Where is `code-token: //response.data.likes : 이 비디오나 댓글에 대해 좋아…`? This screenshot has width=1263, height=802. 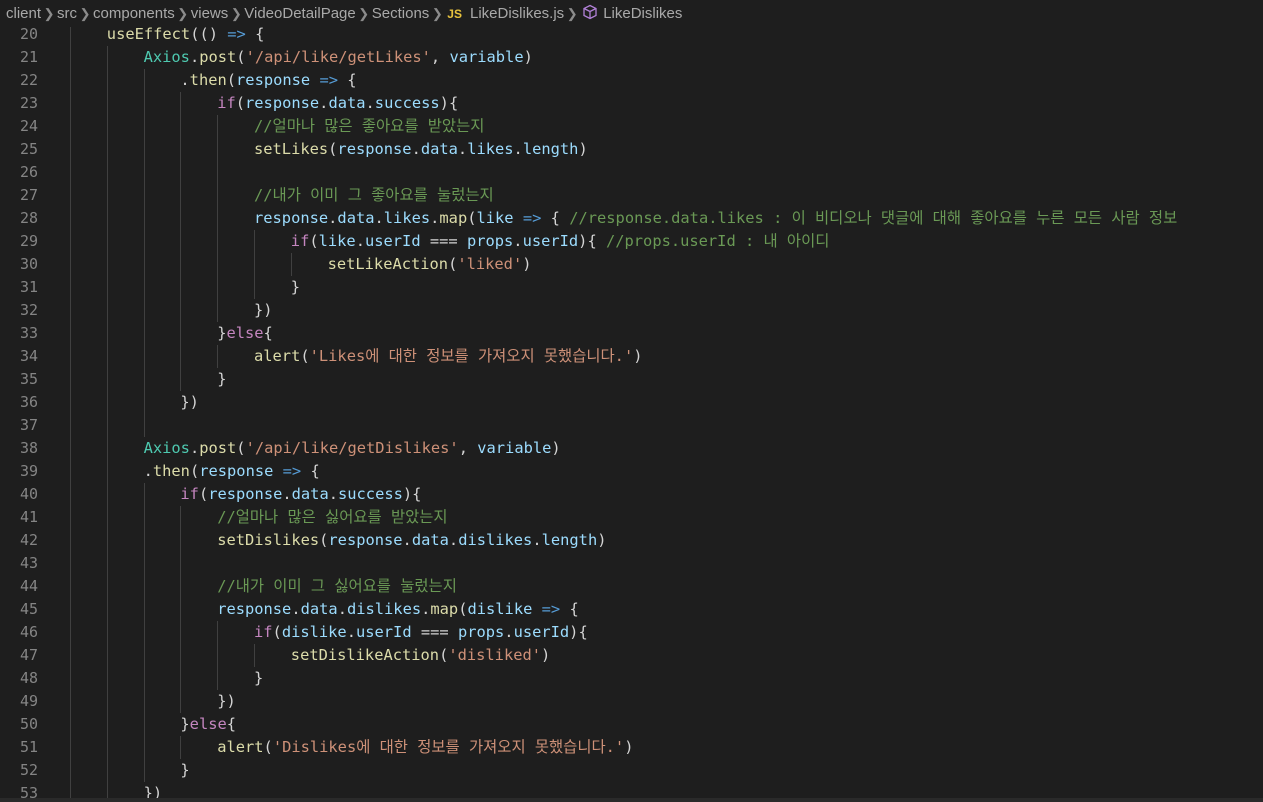
code-token: //response.data.likes : 이 비디오나 댓글에 대해 좋아… is located at coordinates (873, 218).